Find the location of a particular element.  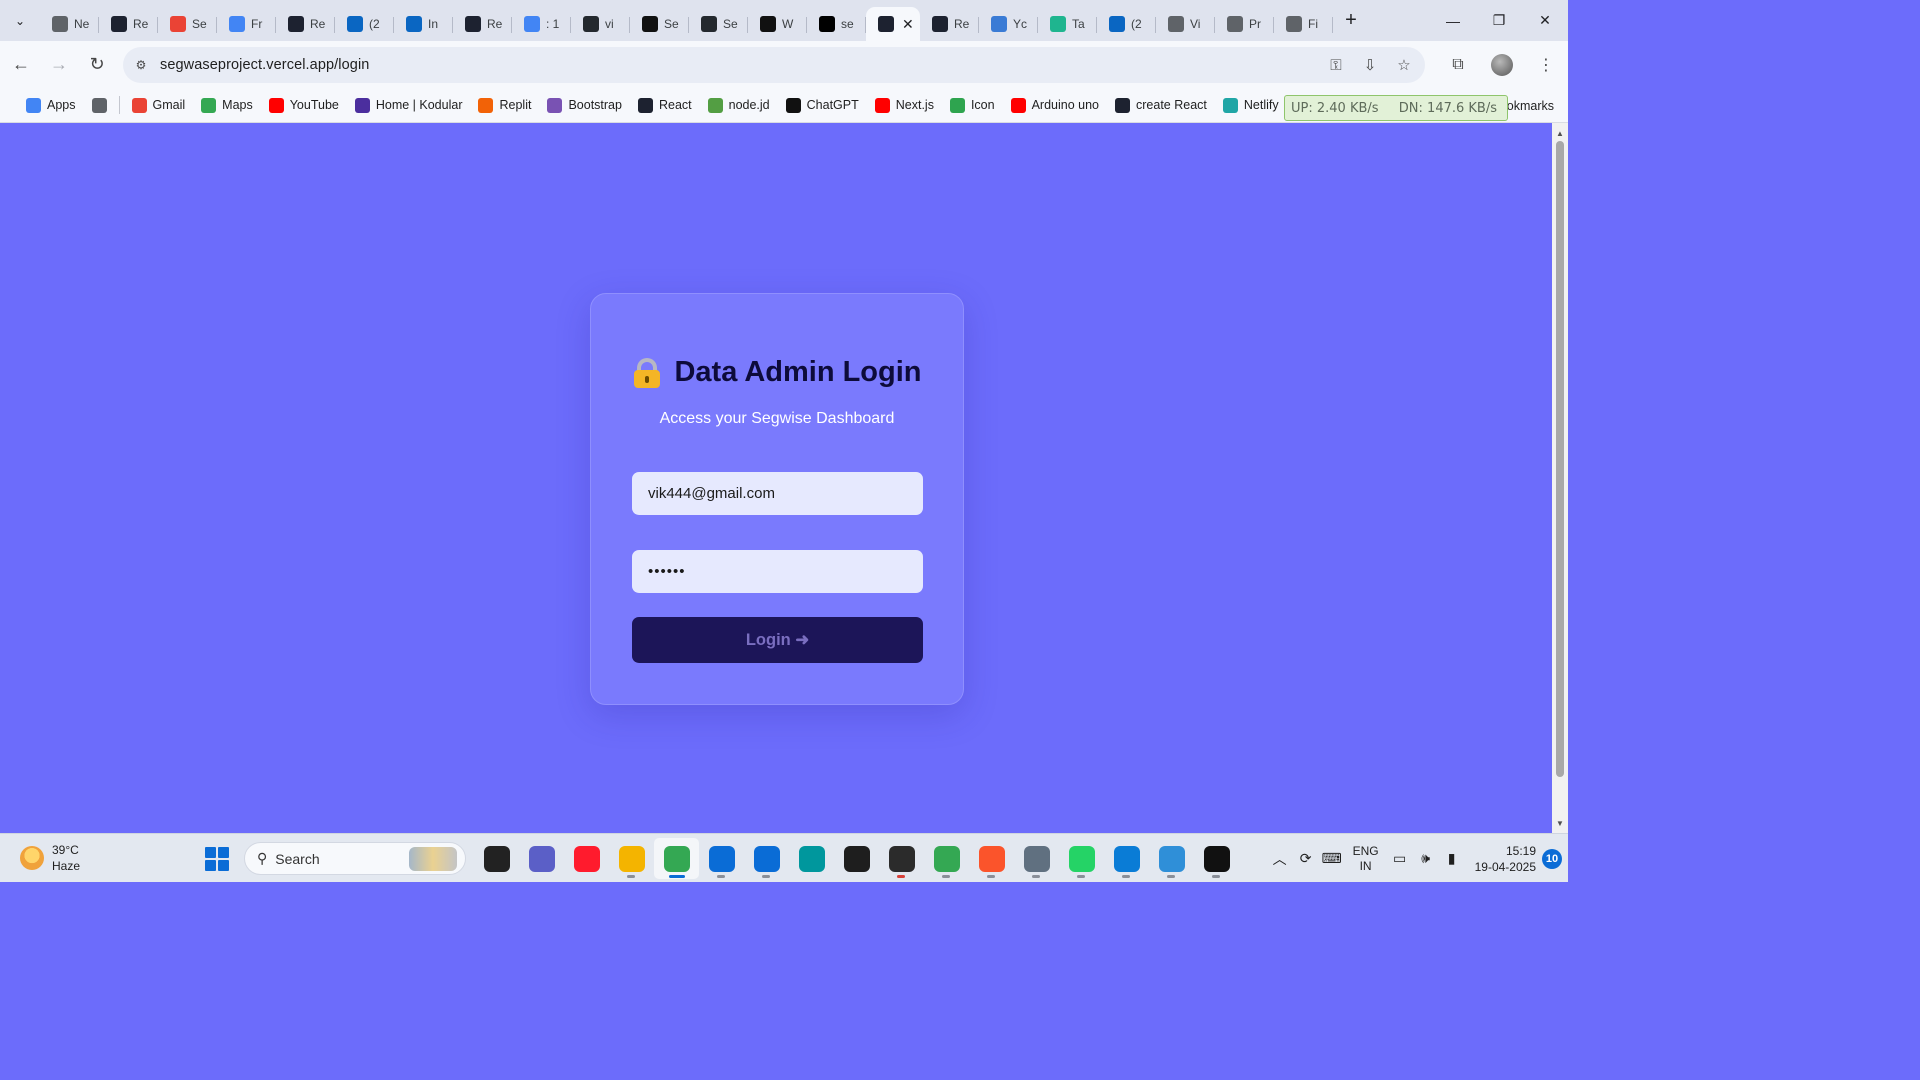

tab: vi is located at coordinates (600, 24).